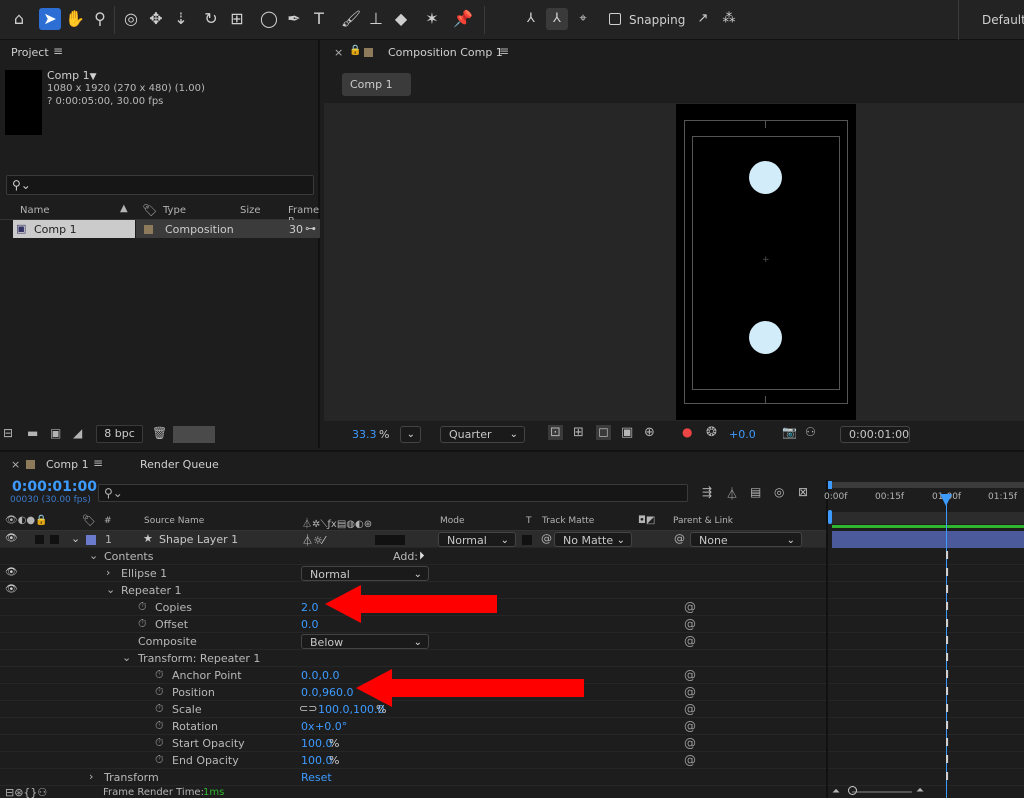  What do you see at coordinates (742, 434) in the screenshot?
I see `exposure-value: +0.0` at bounding box center [742, 434].